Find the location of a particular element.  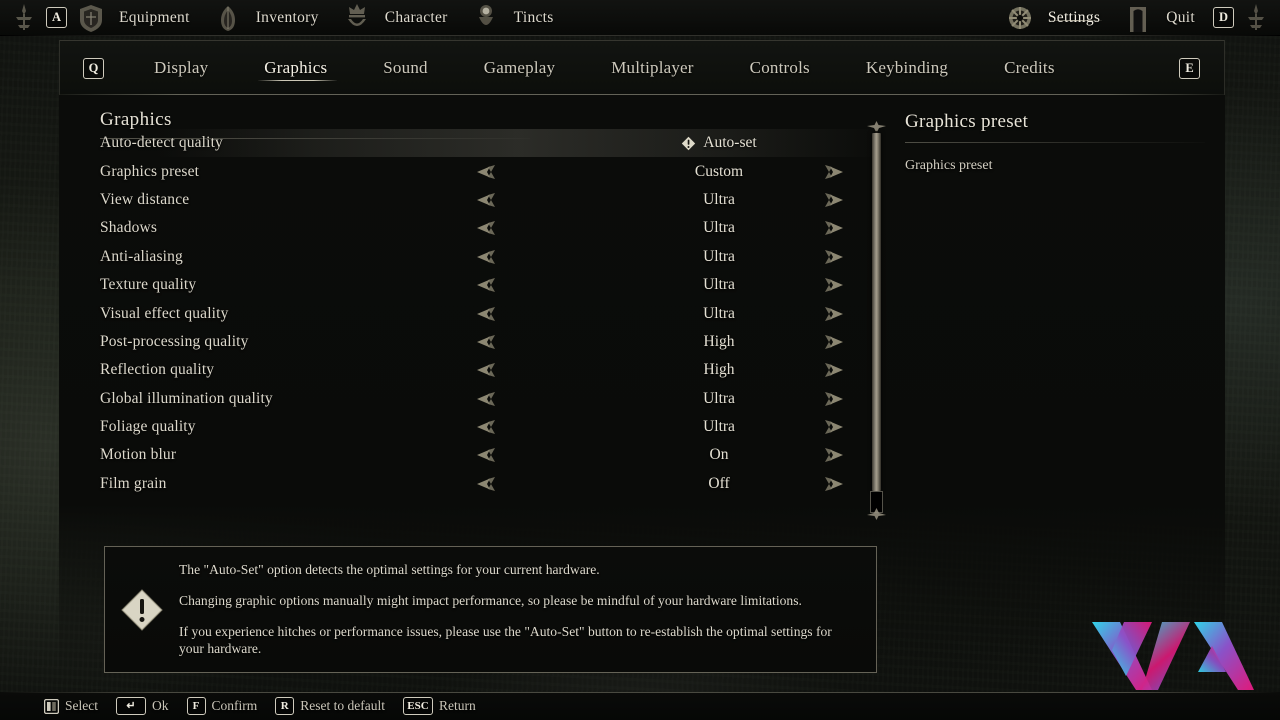

list-scrollbar is located at coordinates (876, 321).